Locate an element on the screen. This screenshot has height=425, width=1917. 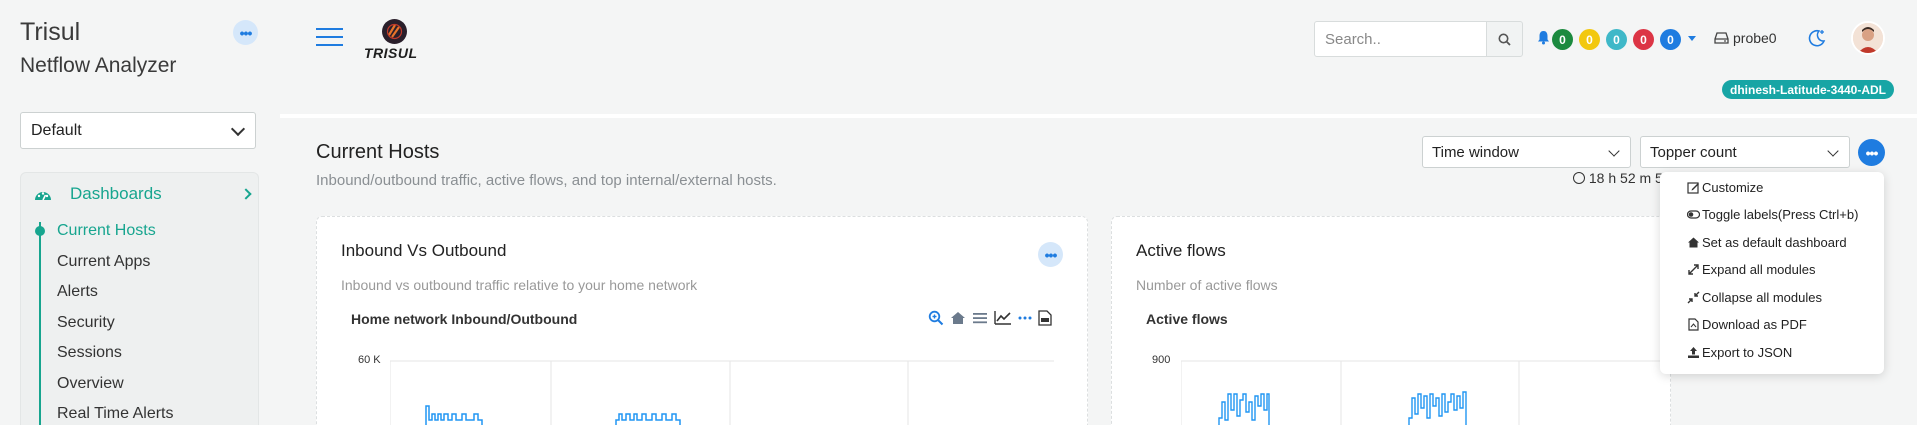
nav-active-dot is located at coordinates (40, 231).